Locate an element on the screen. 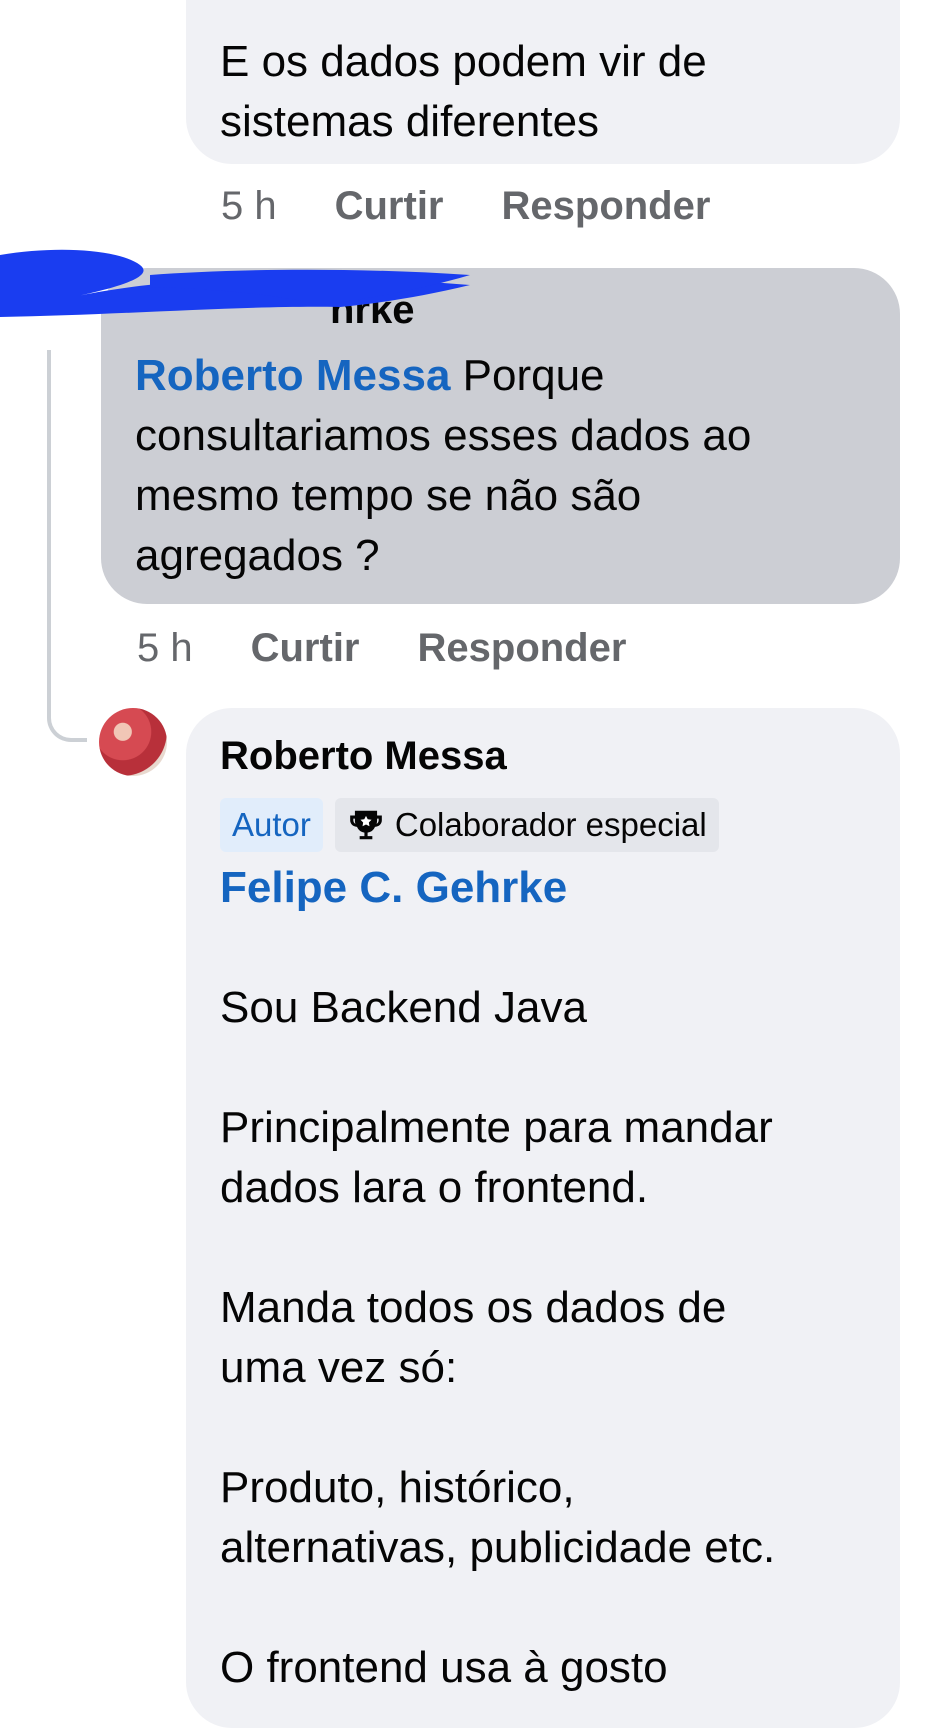 Image resolution: width=933 pixels, height=1728 pixels. comment-text-line: agregados ? is located at coordinates (257, 555).